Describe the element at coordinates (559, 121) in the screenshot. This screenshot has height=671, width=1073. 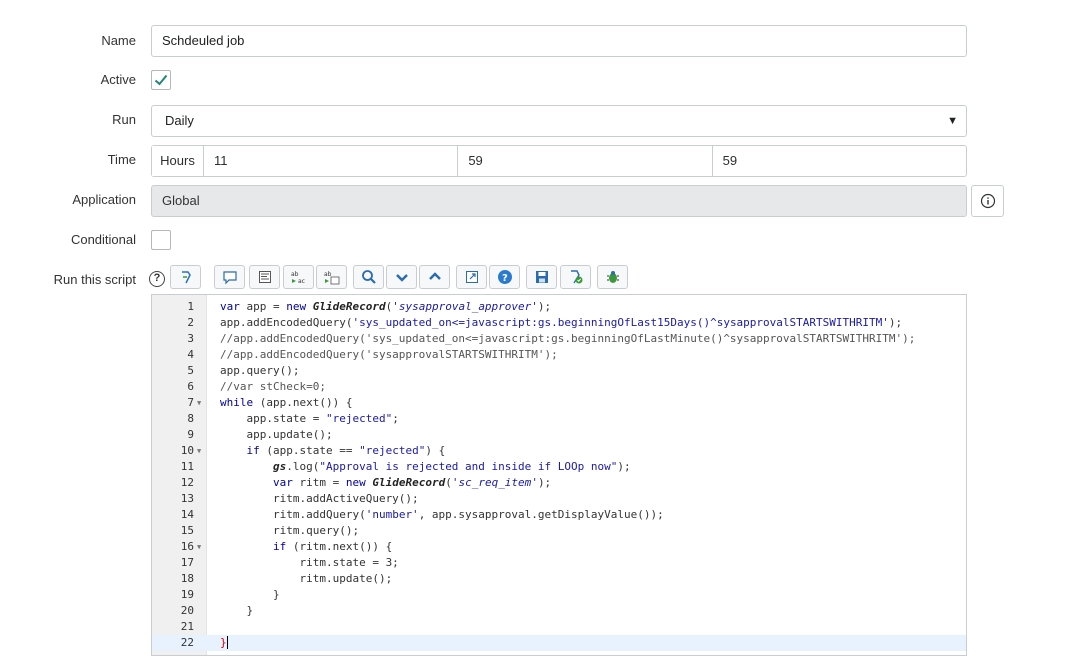
I see `run-select: Daily ▼` at that location.